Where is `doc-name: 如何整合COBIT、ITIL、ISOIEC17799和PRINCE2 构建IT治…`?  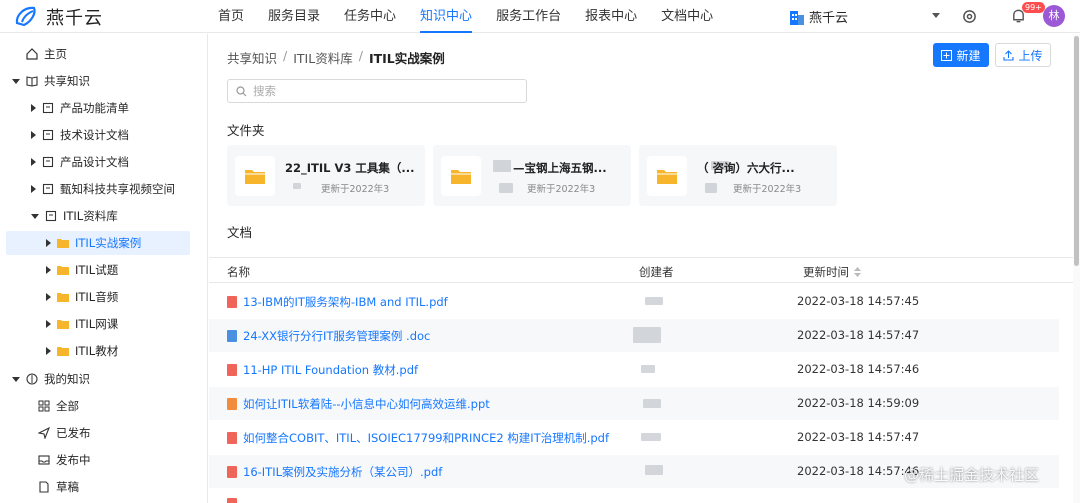 doc-name: 如何整合COBIT、ITIL、ISOIEC17799和PRINCE2 构建IT治… is located at coordinates (418, 438).